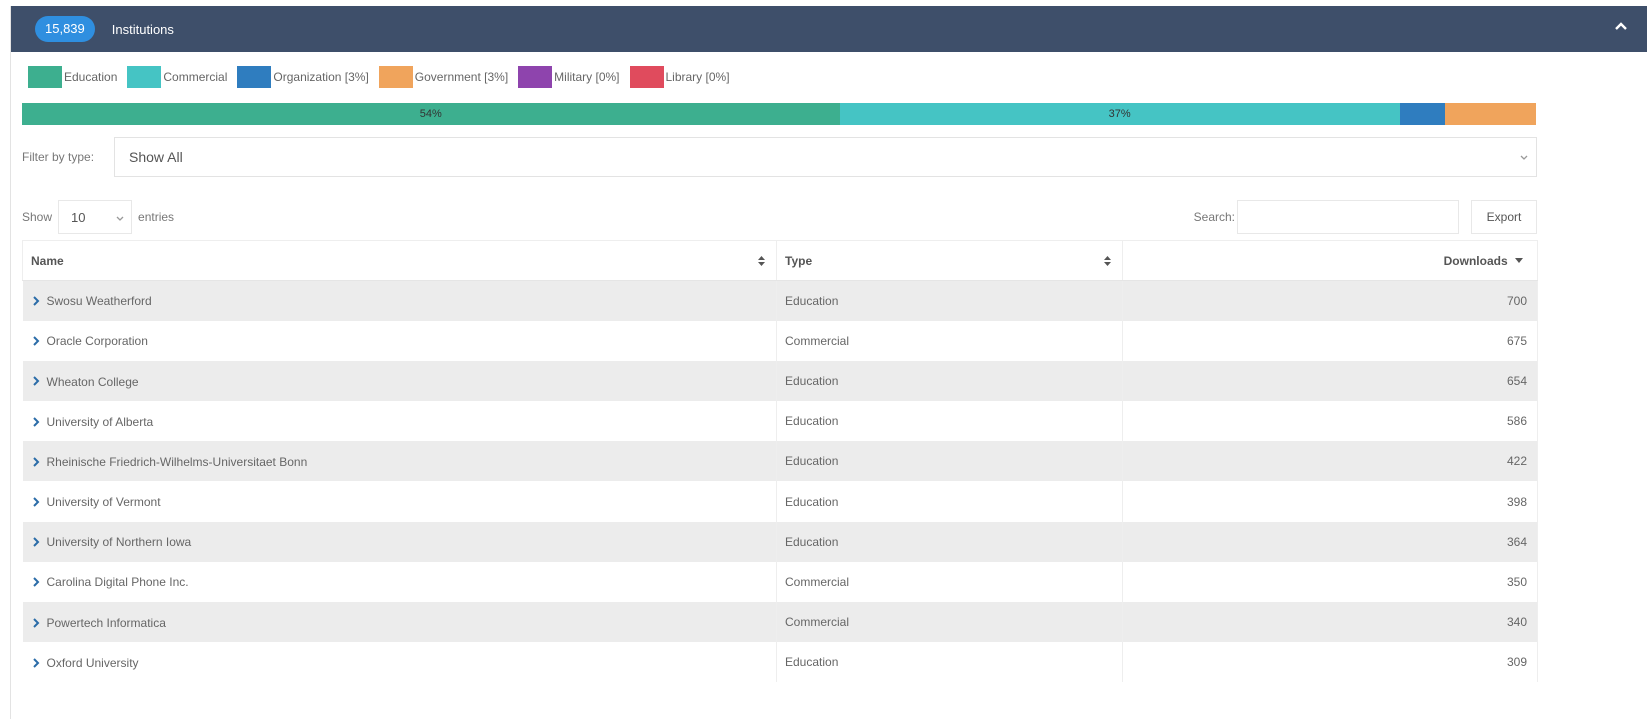 The height and width of the screenshot is (719, 1647). What do you see at coordinates (47, 260) in the screenshot?
I see `column-header-name-label: Name` at bounding box center [47, 260].